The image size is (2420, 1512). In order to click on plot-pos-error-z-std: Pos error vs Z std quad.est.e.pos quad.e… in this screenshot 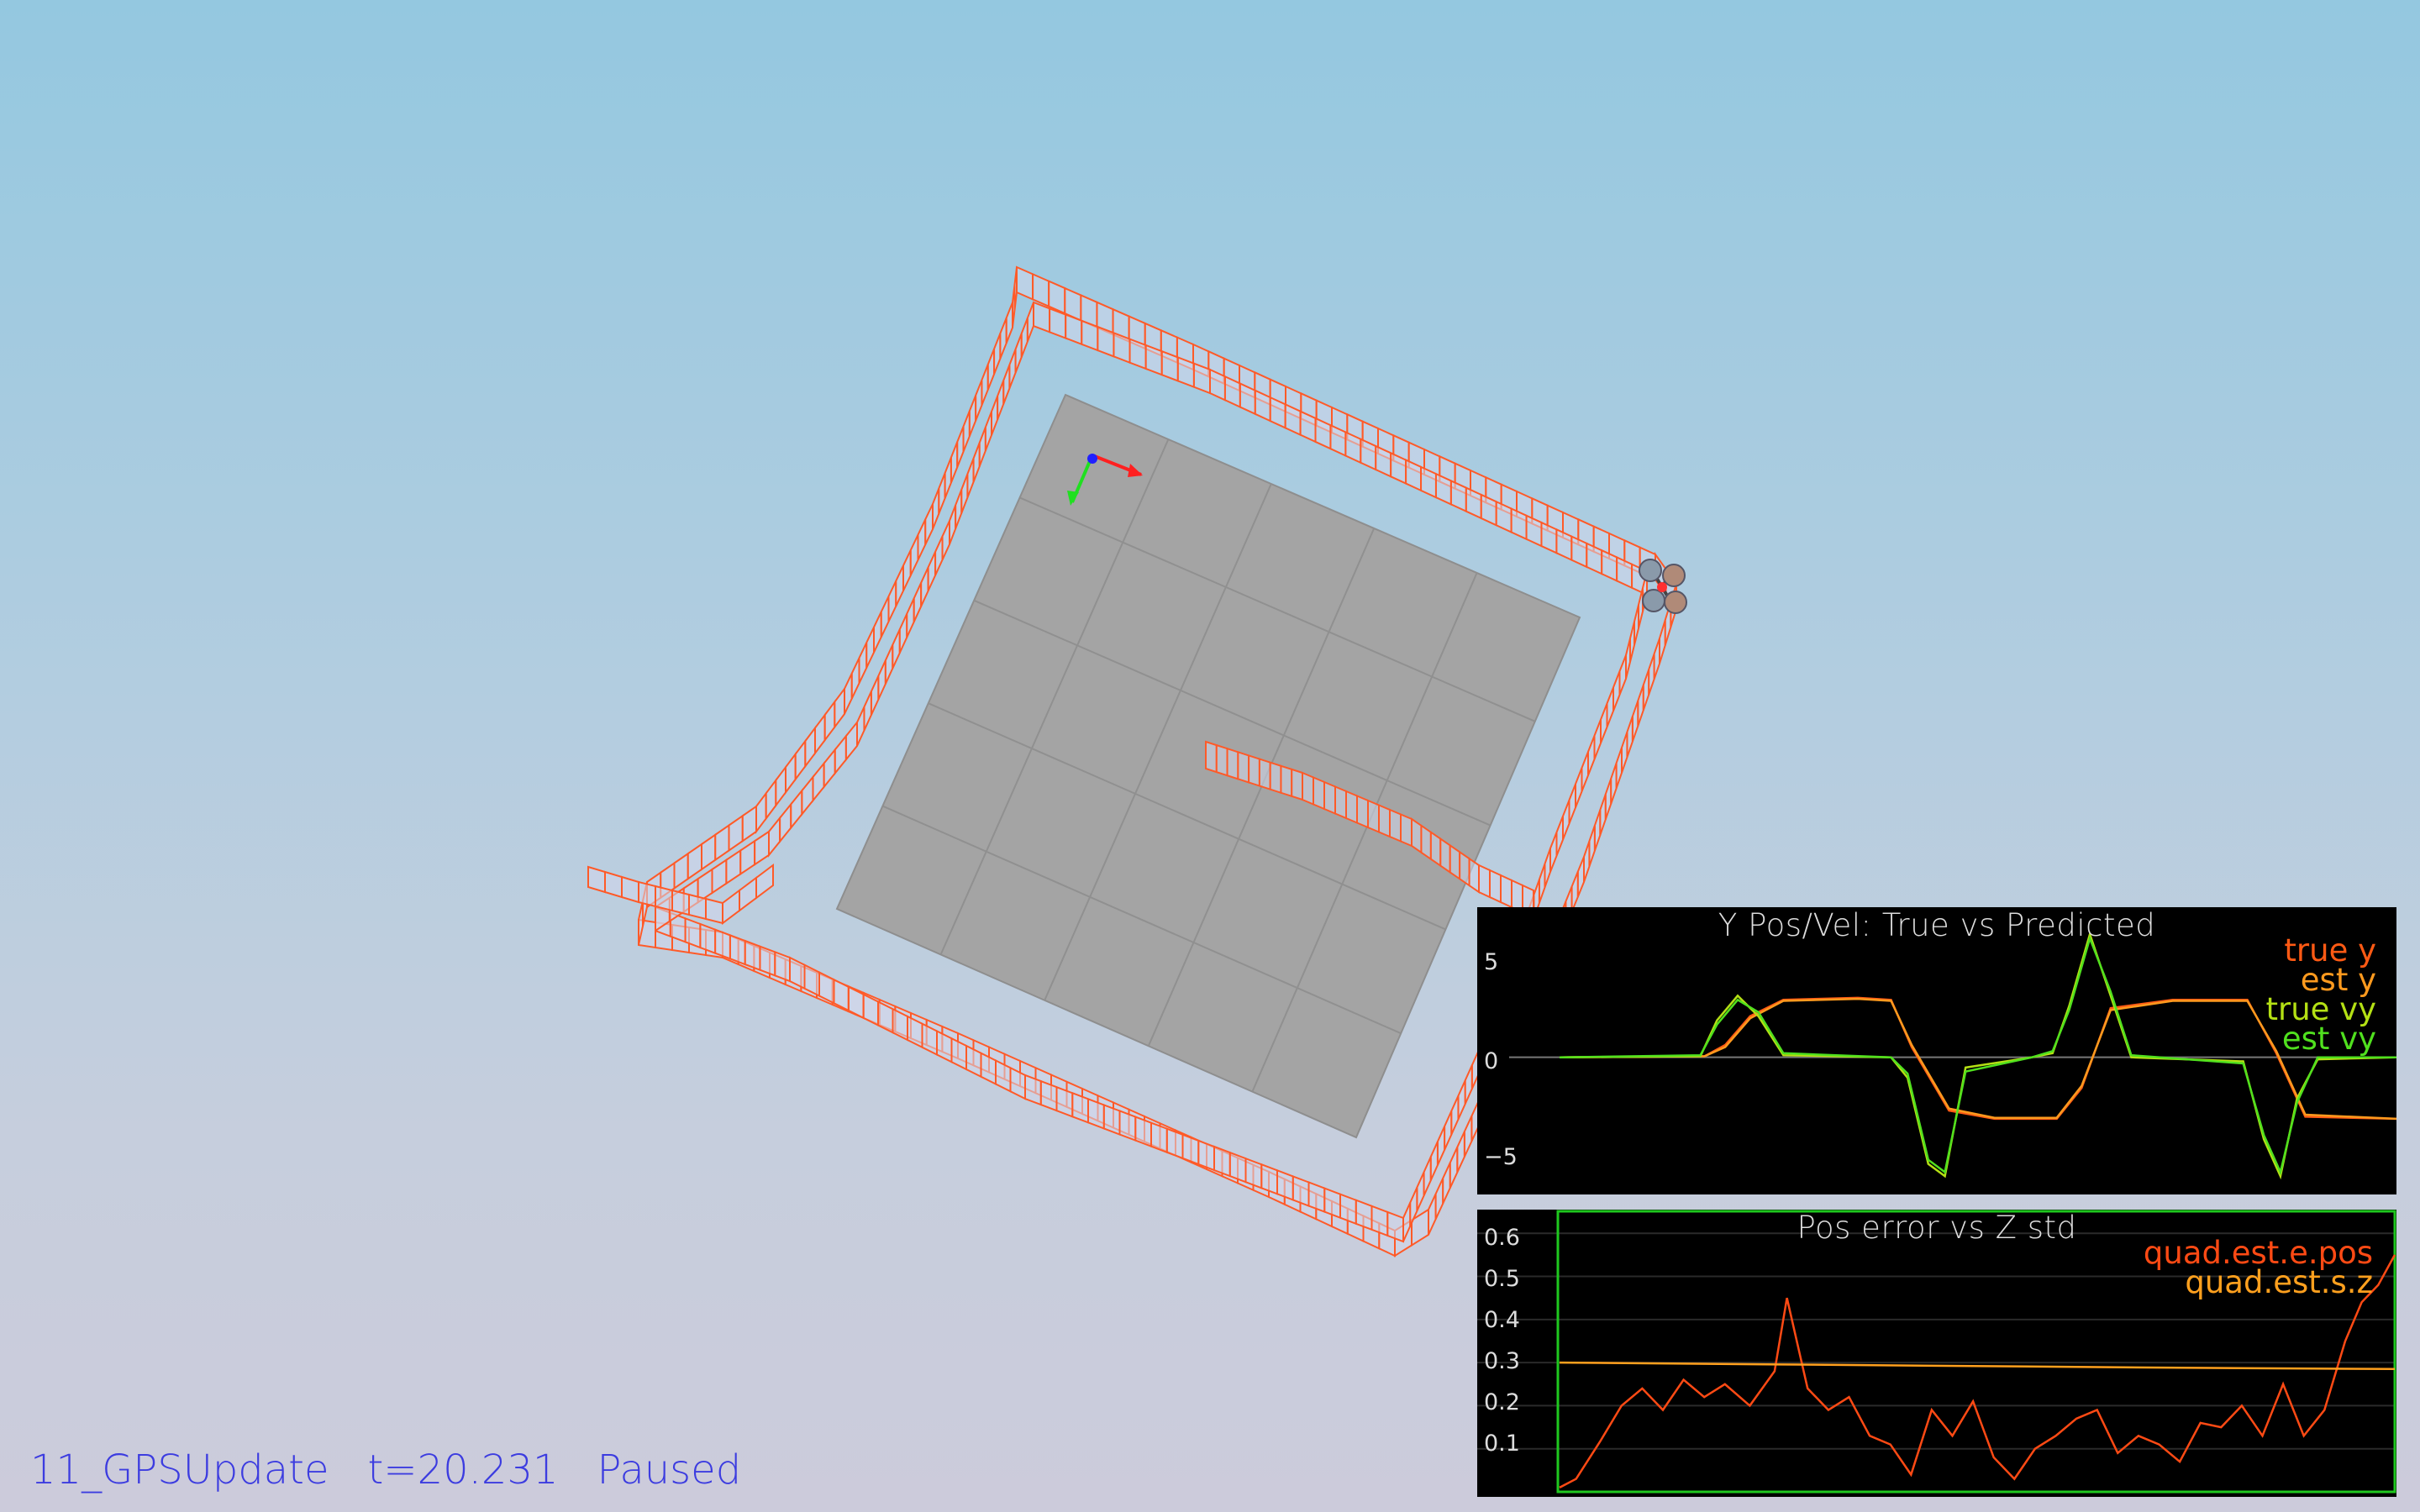, I will do `click(1936, 1353)`.